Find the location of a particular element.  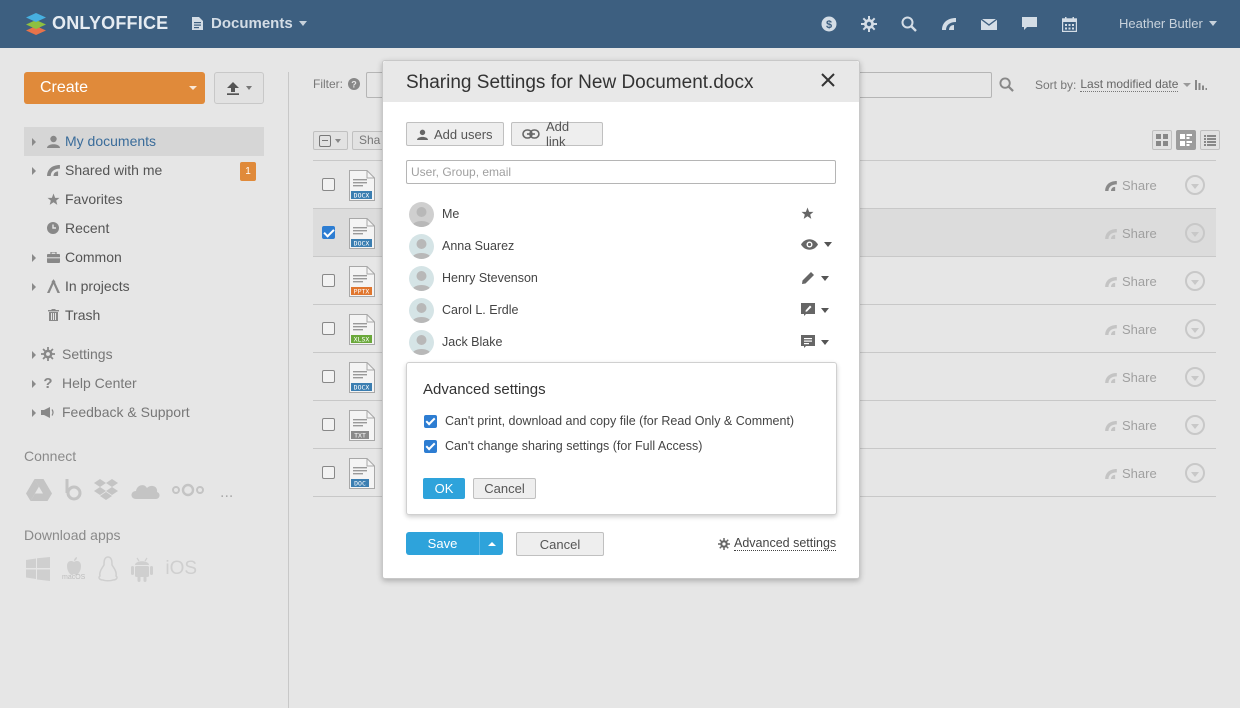

dropbox-icon is located at coordinates (106, 490).